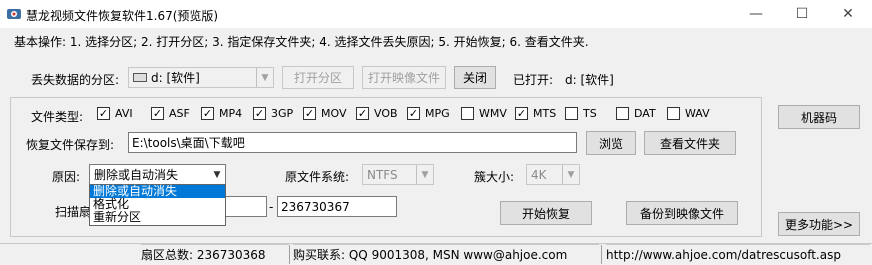  I want to click on filetype-checkbox-wav: WAV, so click(688, 113).